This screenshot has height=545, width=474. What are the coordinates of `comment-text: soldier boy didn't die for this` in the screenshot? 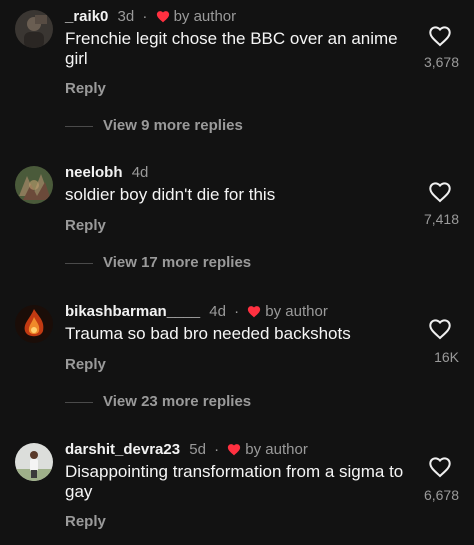 It's located at (170, 194).